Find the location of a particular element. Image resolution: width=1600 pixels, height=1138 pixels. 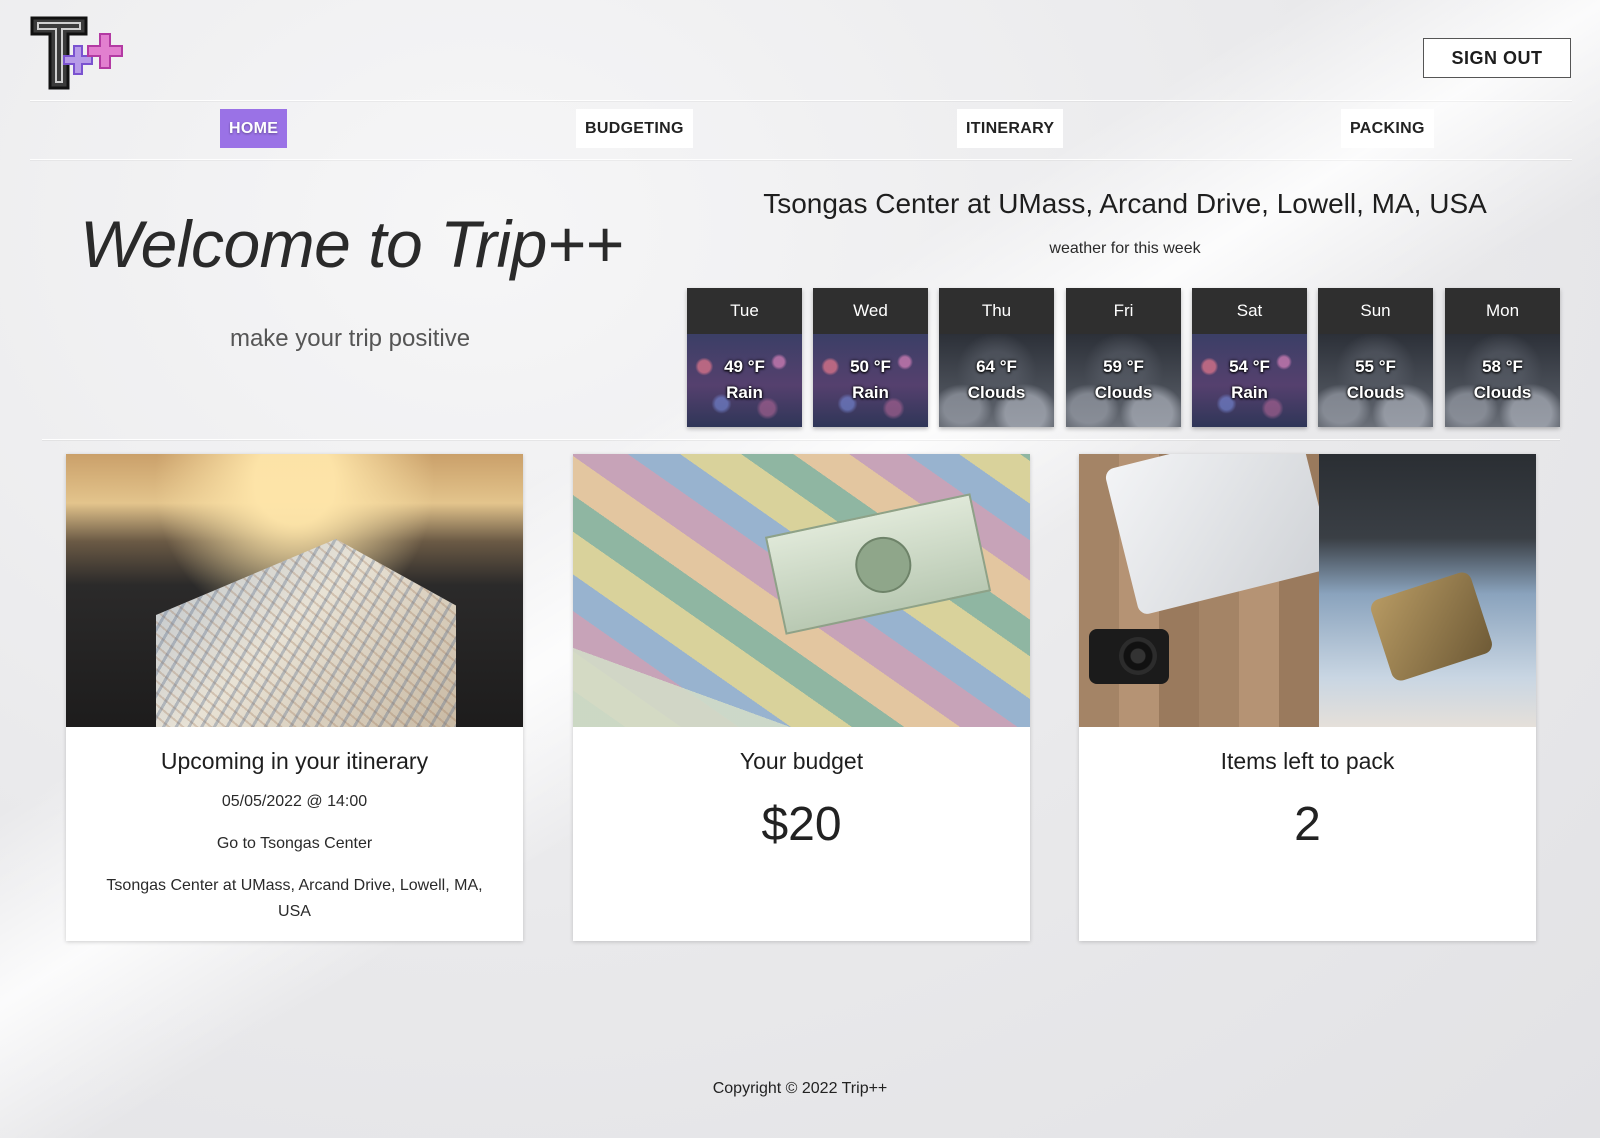

packing-photo is located at coordinates (1307, 590).